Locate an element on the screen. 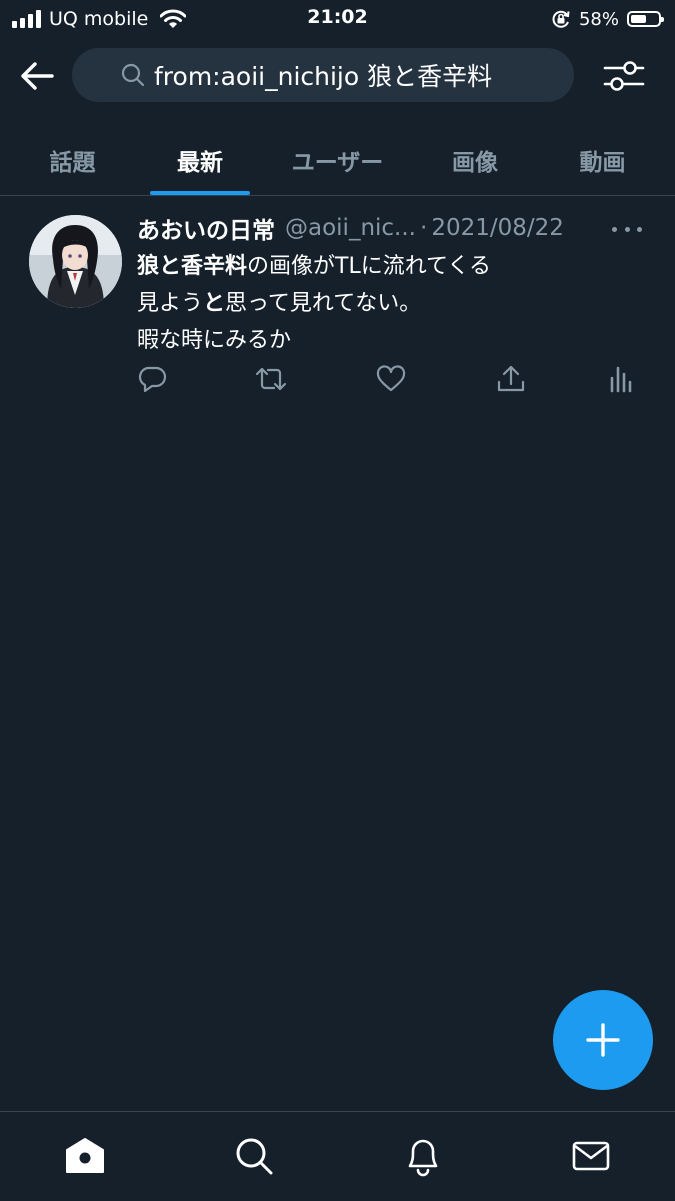 The height and width of the screenshot is (1201, 675). nav-search is located at coordinates (254, 1156).